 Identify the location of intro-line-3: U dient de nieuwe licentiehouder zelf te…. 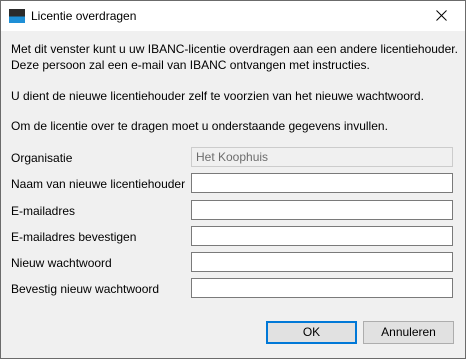
(217, 96).